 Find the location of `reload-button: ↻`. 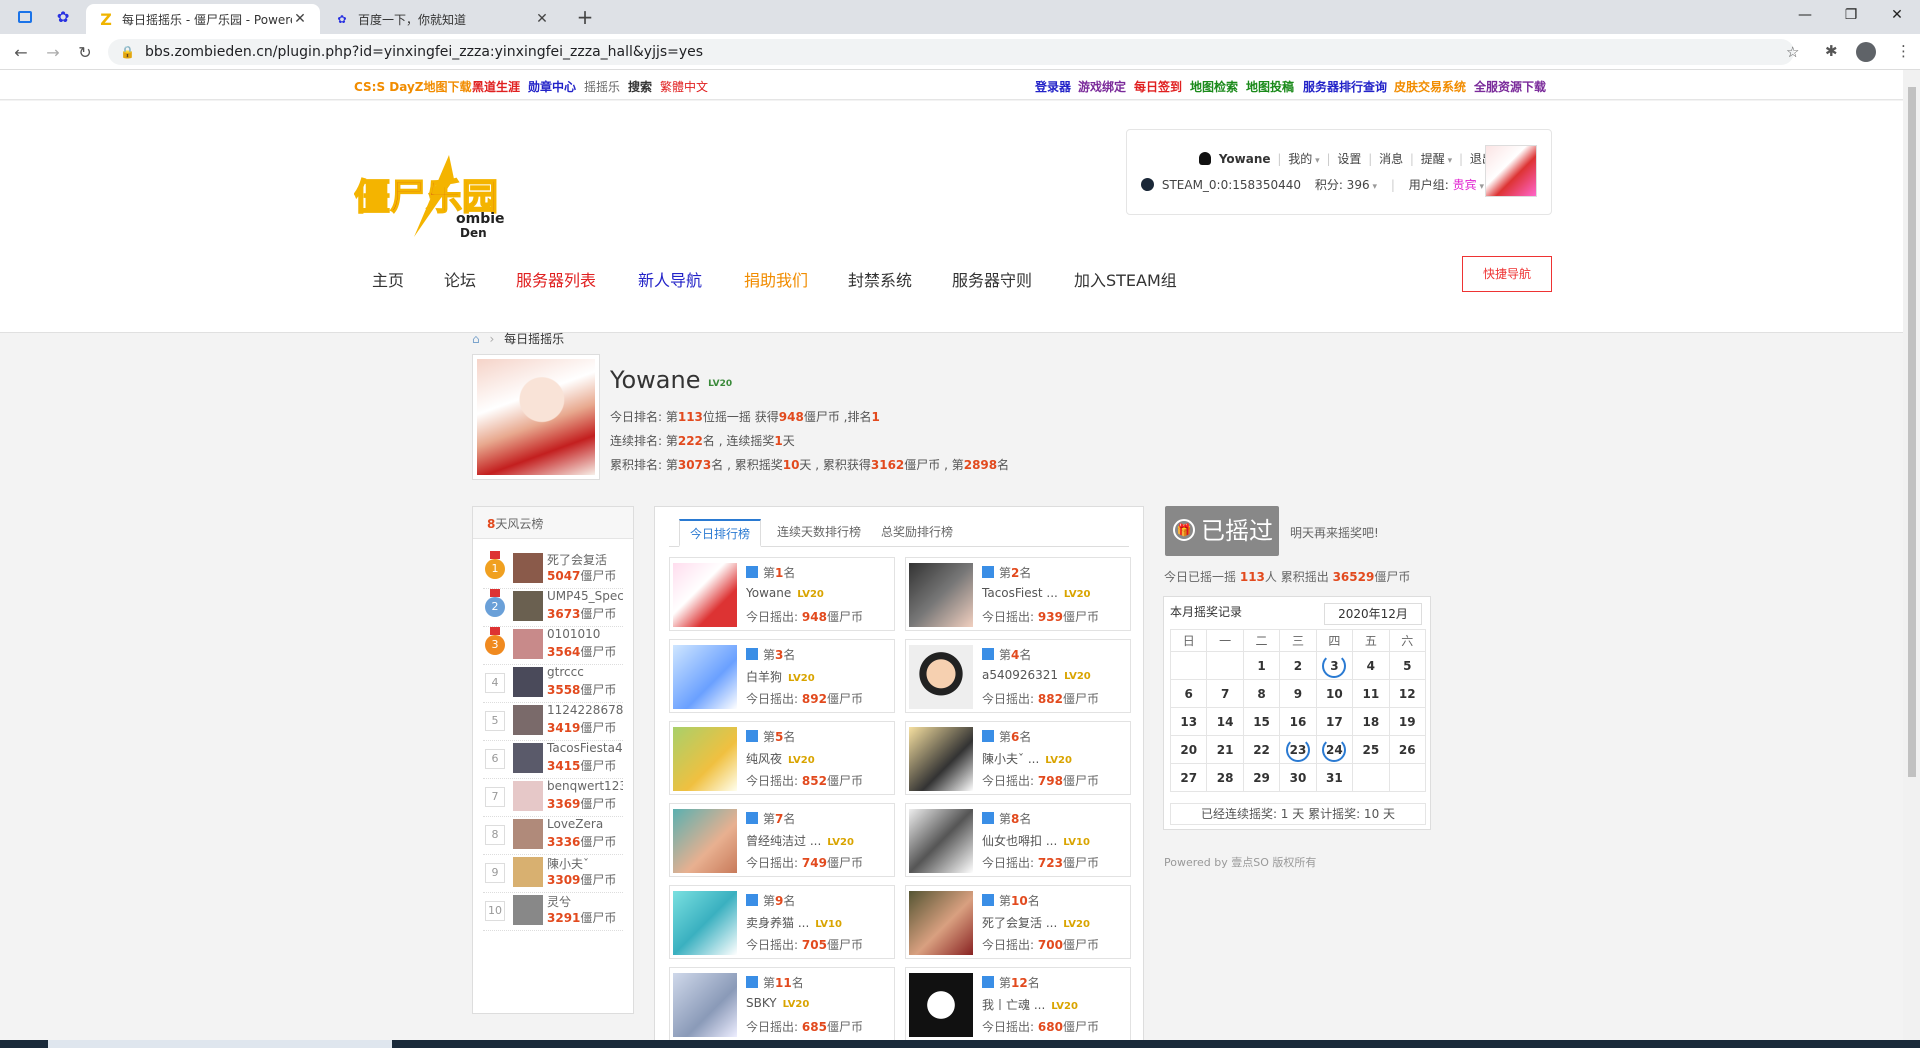

reload-button: ↻ is located at coordinates (85, 52).